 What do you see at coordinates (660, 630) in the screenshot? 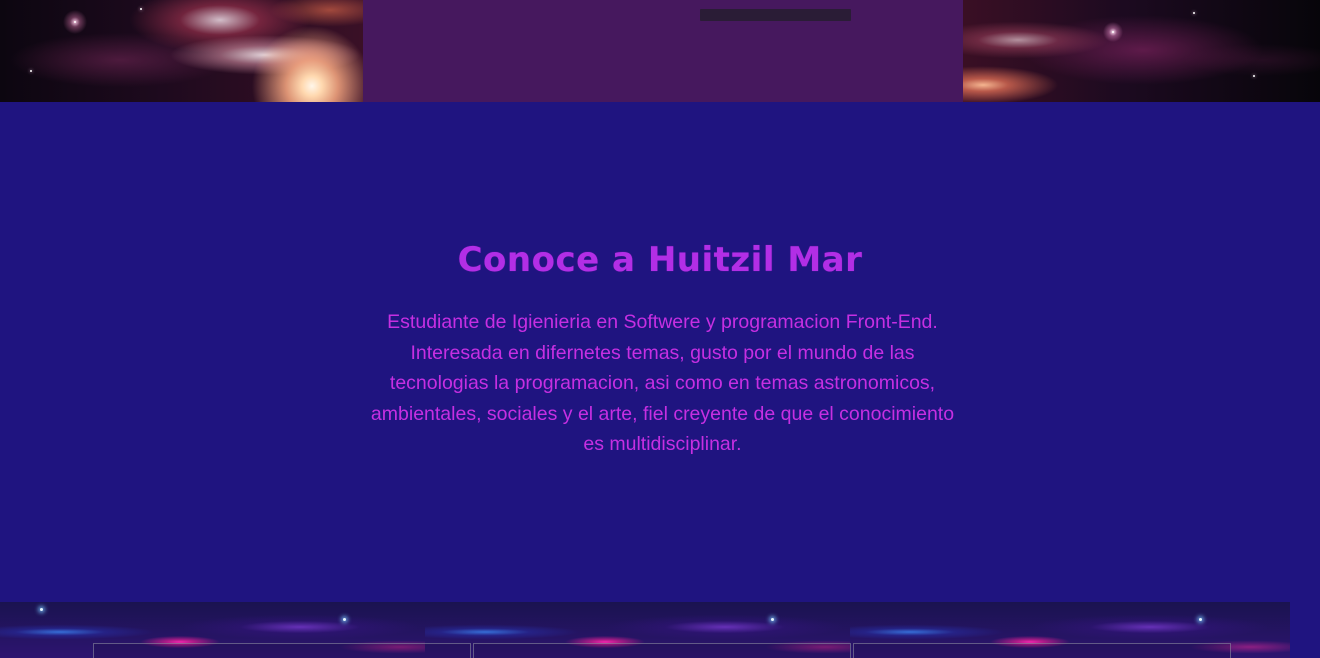
I see `nebula-banner` at bounding box center [660, 630].